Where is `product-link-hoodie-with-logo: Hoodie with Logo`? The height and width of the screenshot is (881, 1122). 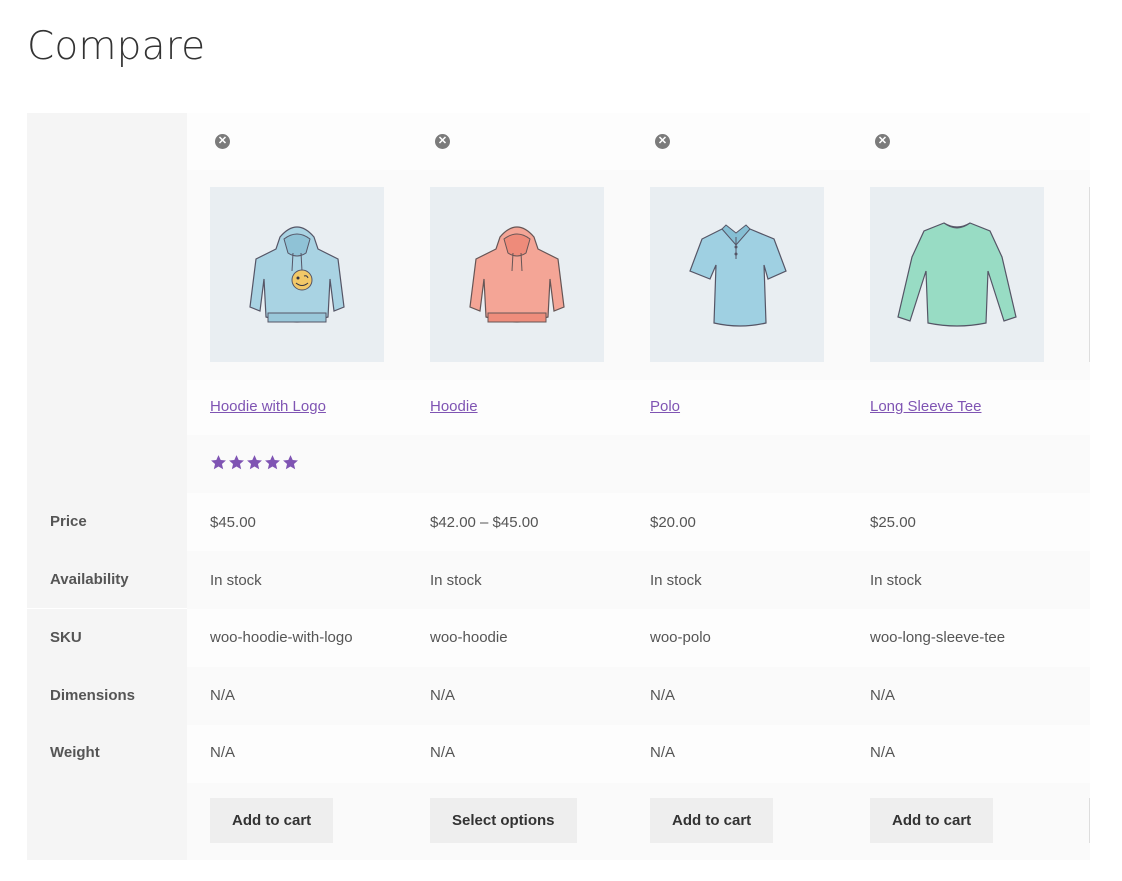 product-link-hoodie-with-logo: Hoodie with Logo is located at coordinates (268, 406).